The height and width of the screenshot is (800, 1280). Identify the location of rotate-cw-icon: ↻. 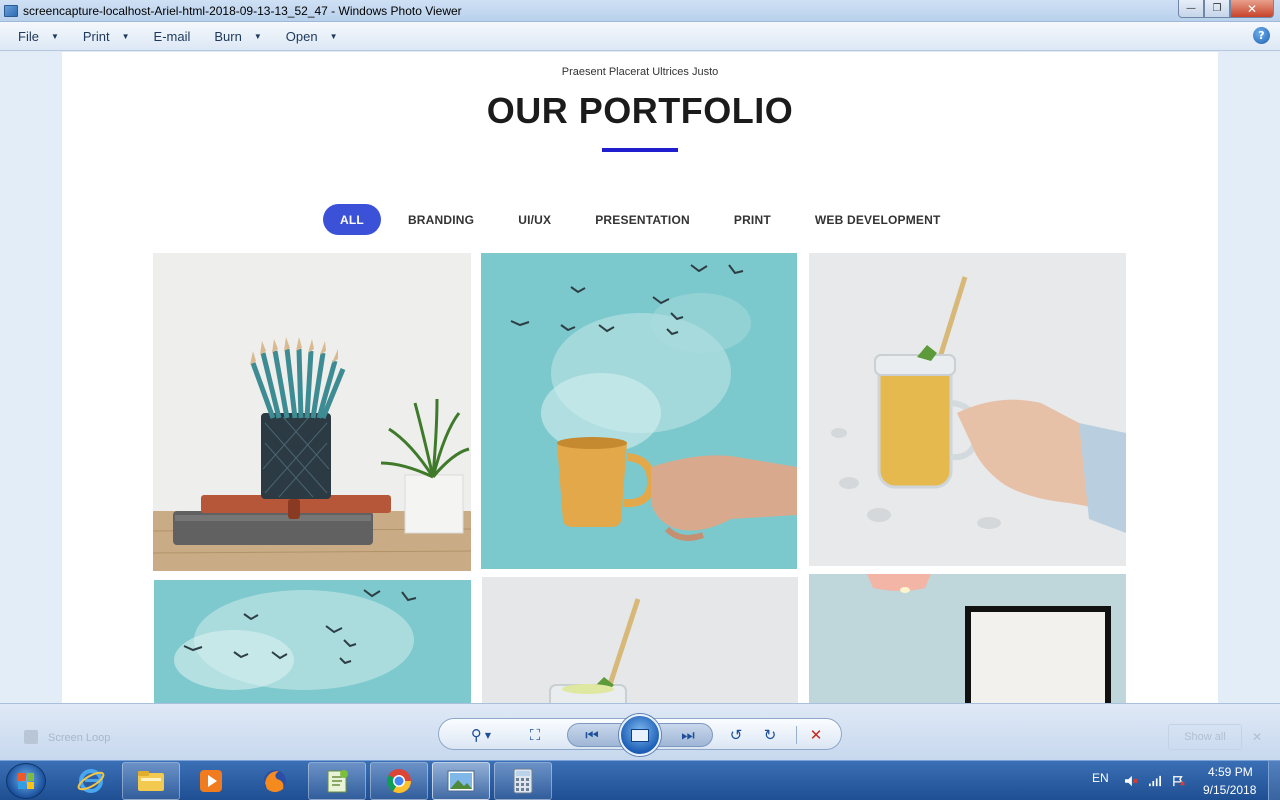
(770, 735).